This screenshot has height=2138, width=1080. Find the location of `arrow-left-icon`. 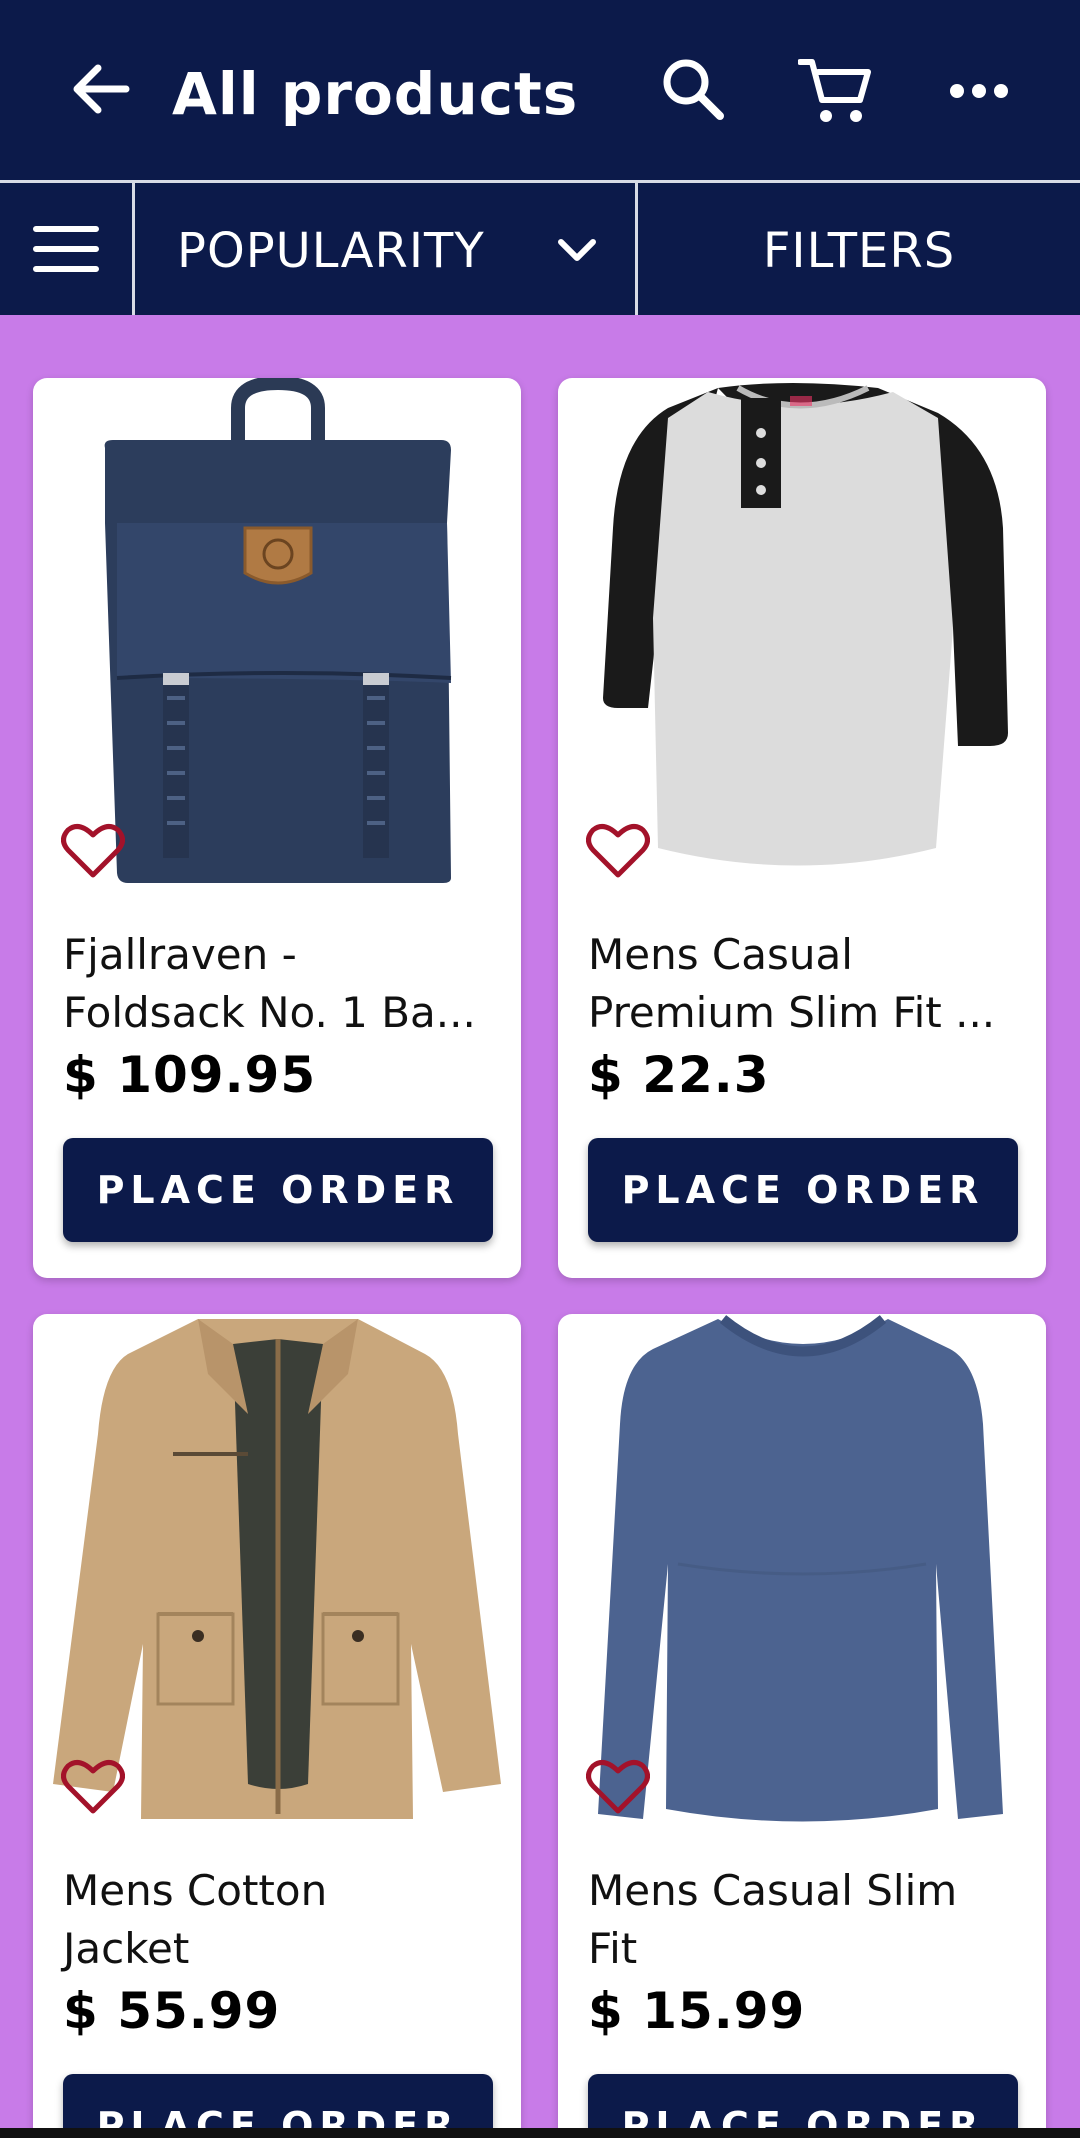

arrow-left-icon is located at coordinates (101, 89).